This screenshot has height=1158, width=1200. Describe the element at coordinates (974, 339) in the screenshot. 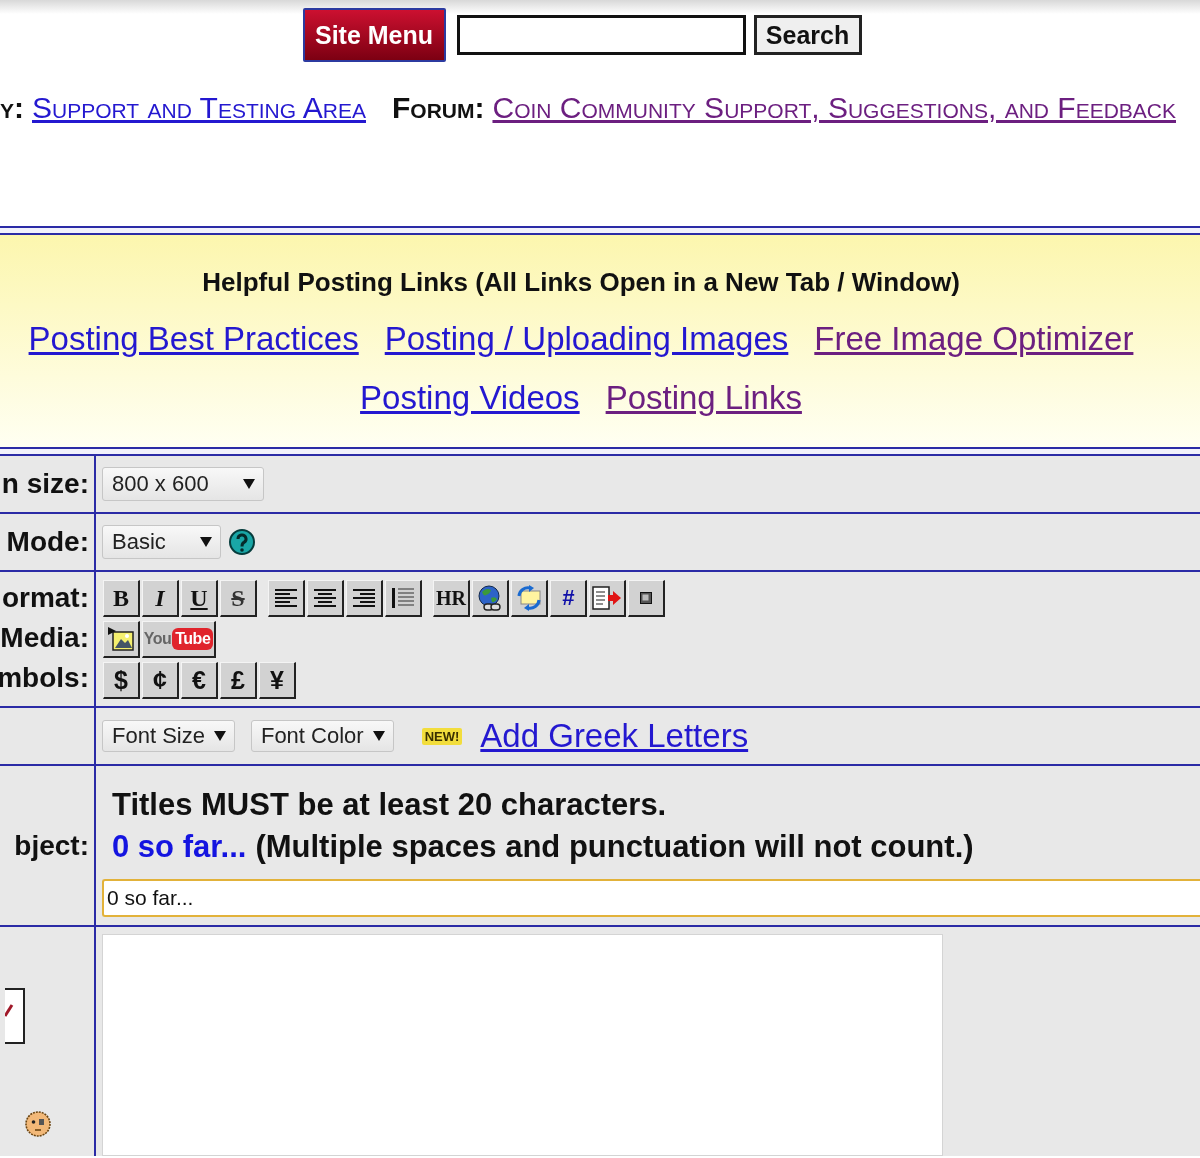

I see `help-link: Free Image Optimizer` at that location.